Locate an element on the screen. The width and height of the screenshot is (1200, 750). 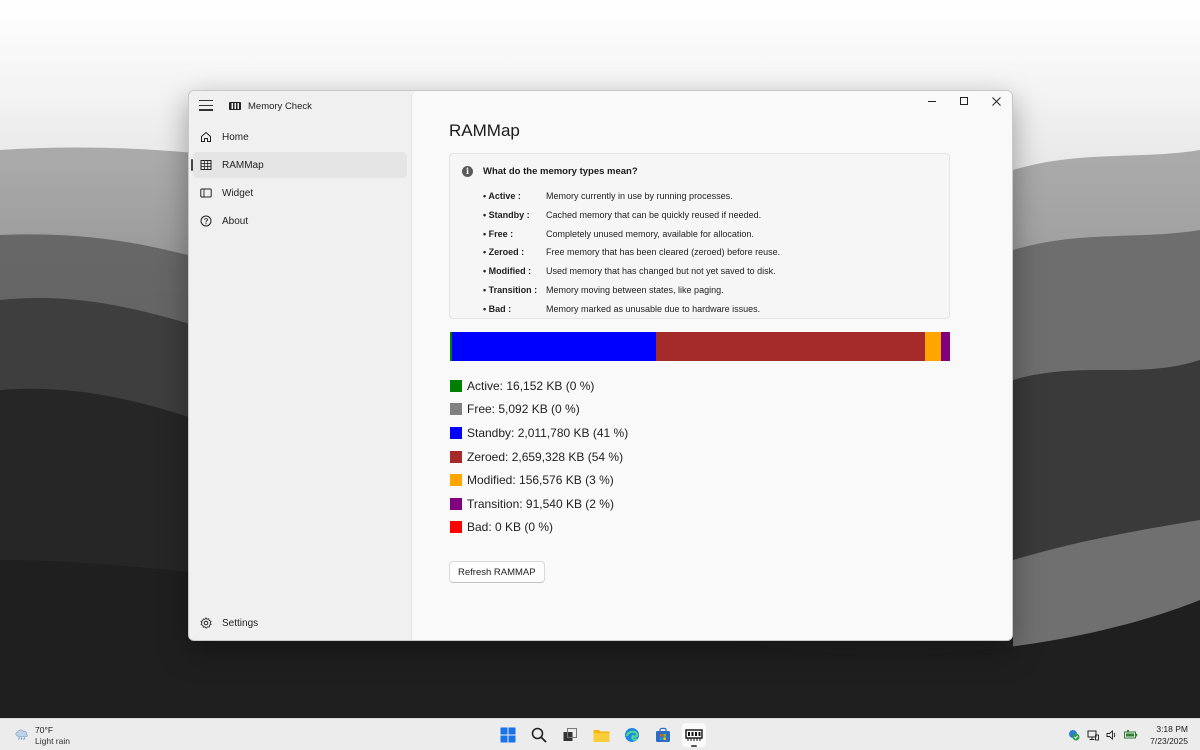
memory-check-app-icon is located at coordinates (694, 735).